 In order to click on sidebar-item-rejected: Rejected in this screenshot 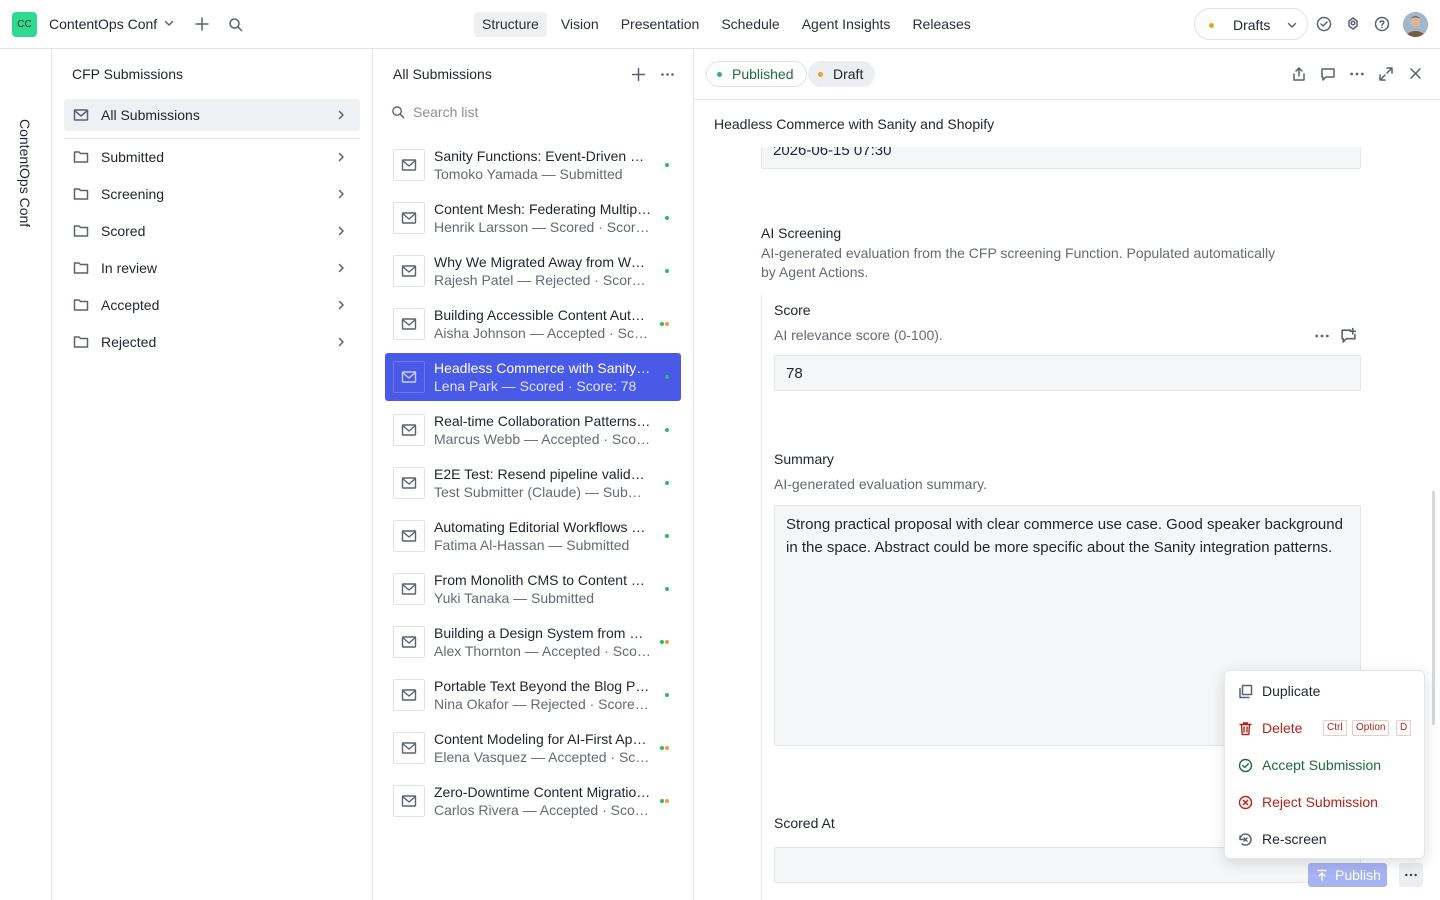, I will do `click(212, 342)`.